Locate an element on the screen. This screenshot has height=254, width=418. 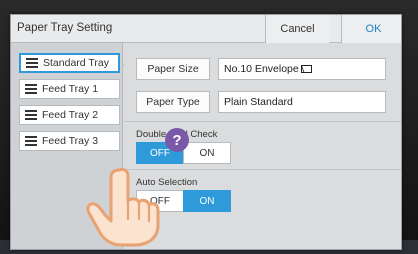
paper-size-button: Paper Size is located at coordinates (173, 69).